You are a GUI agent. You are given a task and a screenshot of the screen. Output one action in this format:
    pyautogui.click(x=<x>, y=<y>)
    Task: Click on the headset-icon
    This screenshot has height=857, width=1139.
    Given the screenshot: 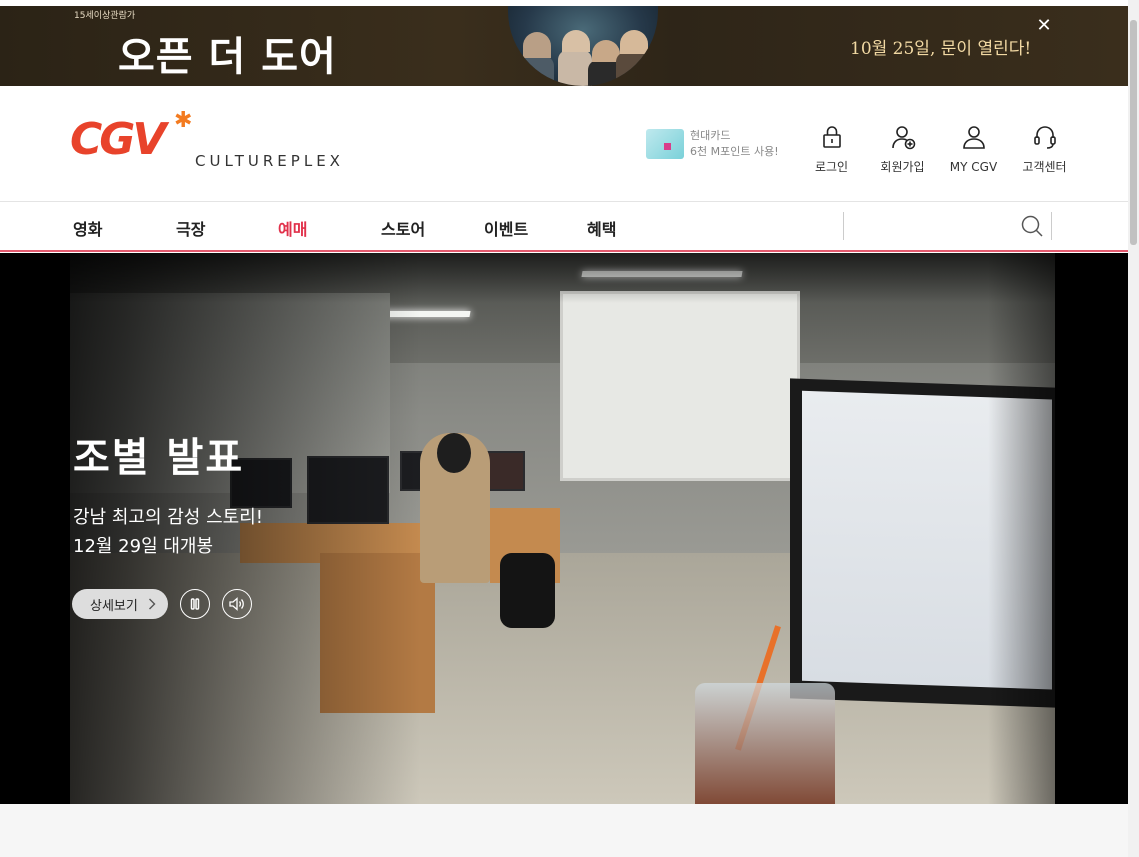 What is the action you would take?
    pyautogui.click(x=1044, y=137)
    